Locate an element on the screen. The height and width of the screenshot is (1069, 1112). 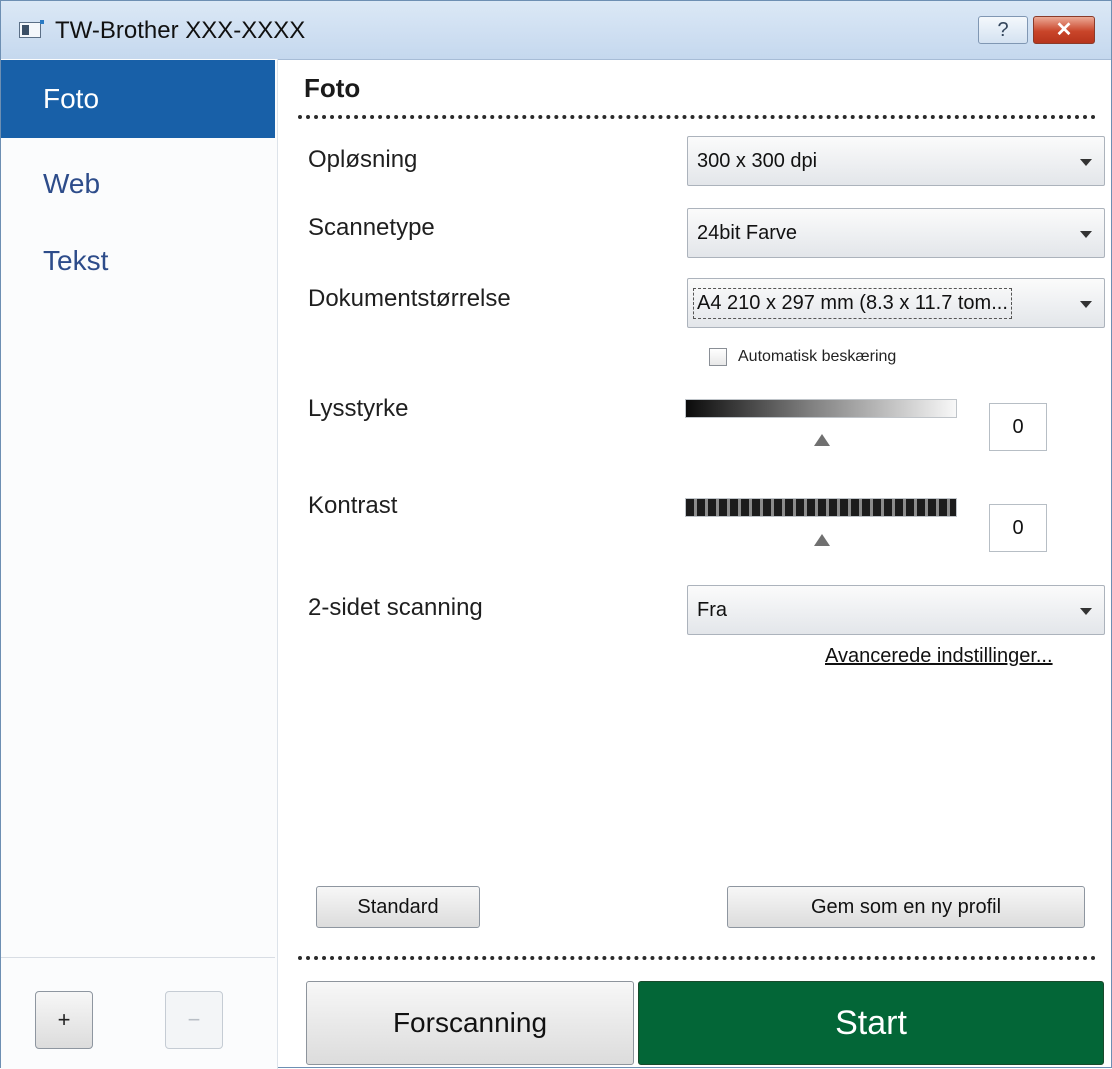
scan-type-label: Scannetype is located at coordinates (371, 227).